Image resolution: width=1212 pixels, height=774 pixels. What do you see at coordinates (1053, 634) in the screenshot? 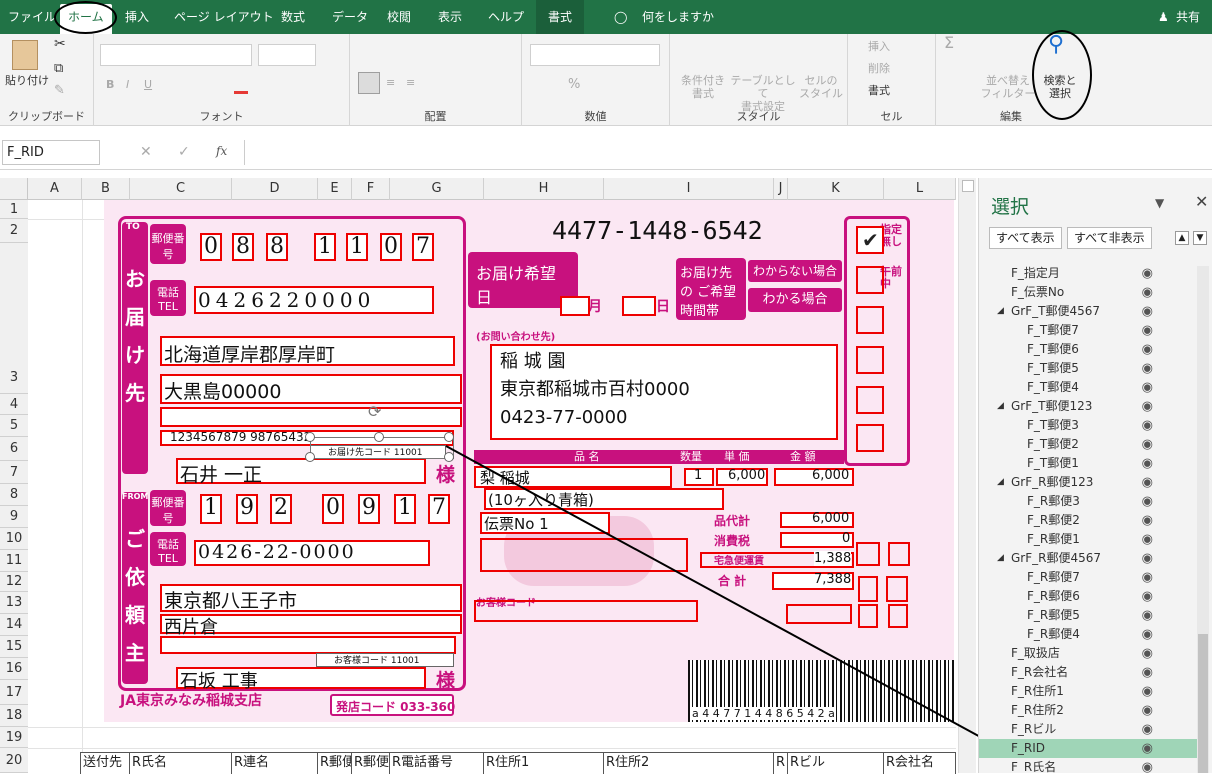
I see `pane-item-label: F_R郵便4` at bounding box center [1053, 634].